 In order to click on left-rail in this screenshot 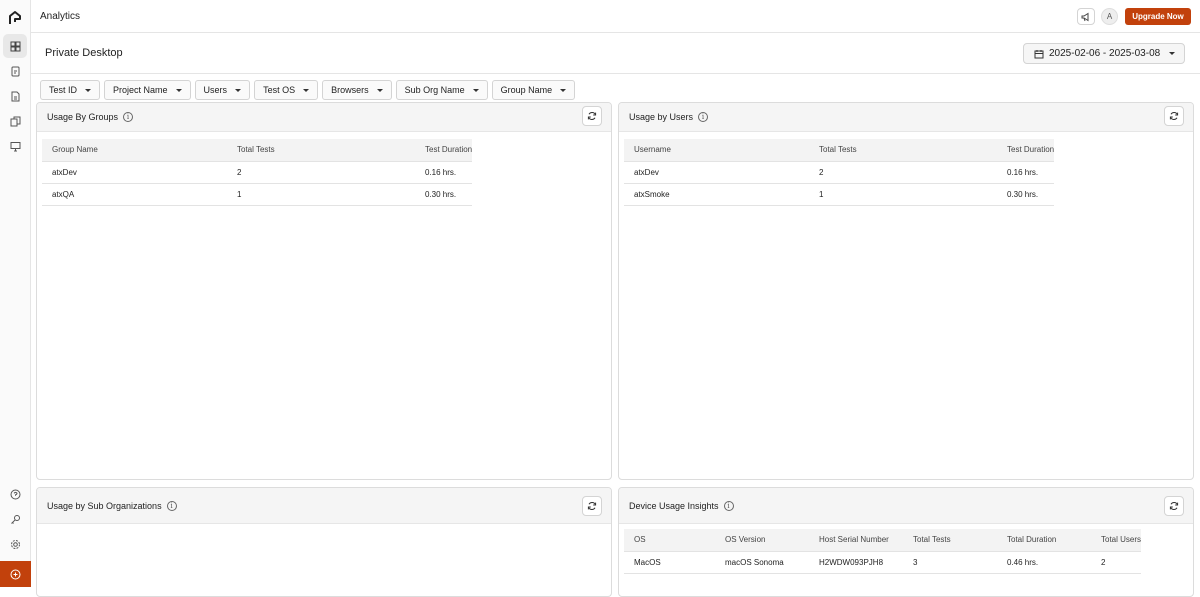, I will do `click(15, 293)`.